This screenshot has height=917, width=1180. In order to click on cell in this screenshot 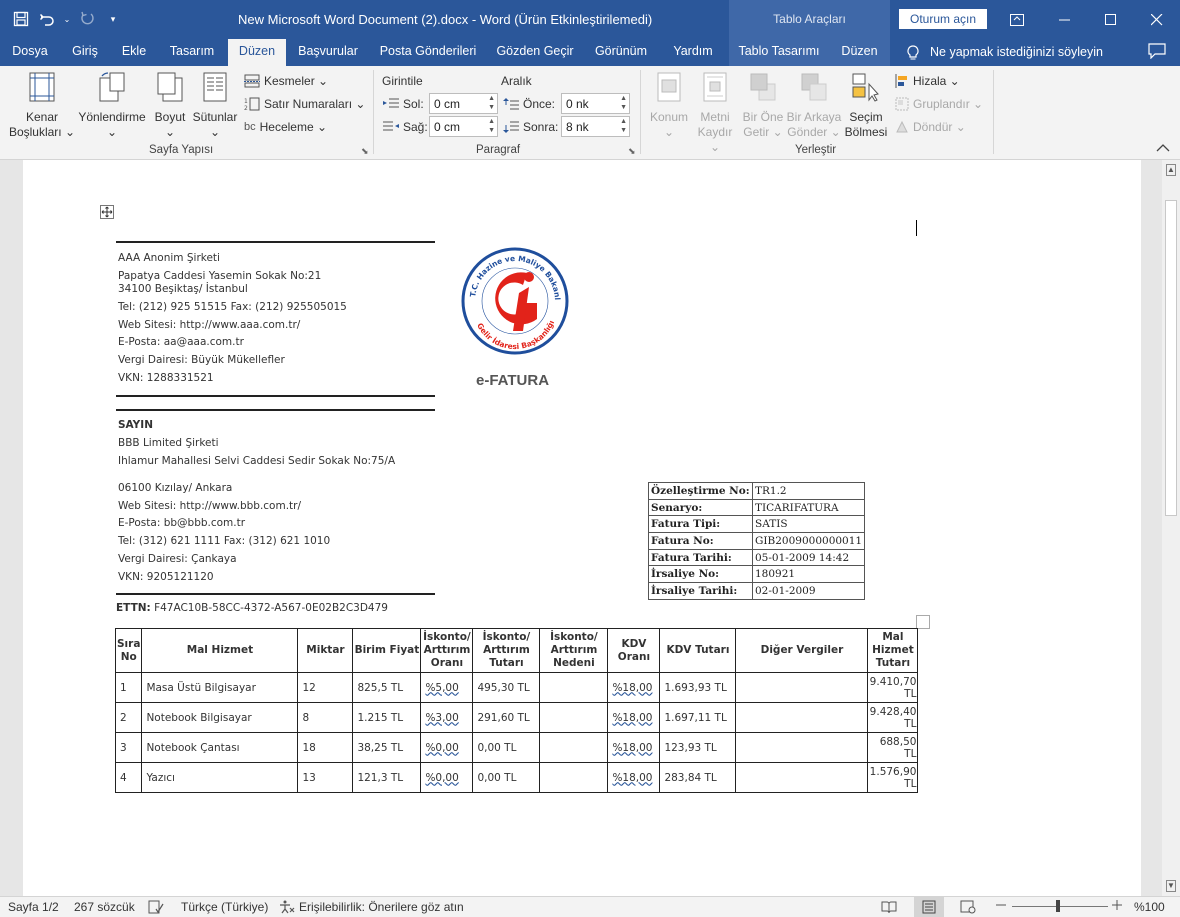, I will do `click(802, 777)`.